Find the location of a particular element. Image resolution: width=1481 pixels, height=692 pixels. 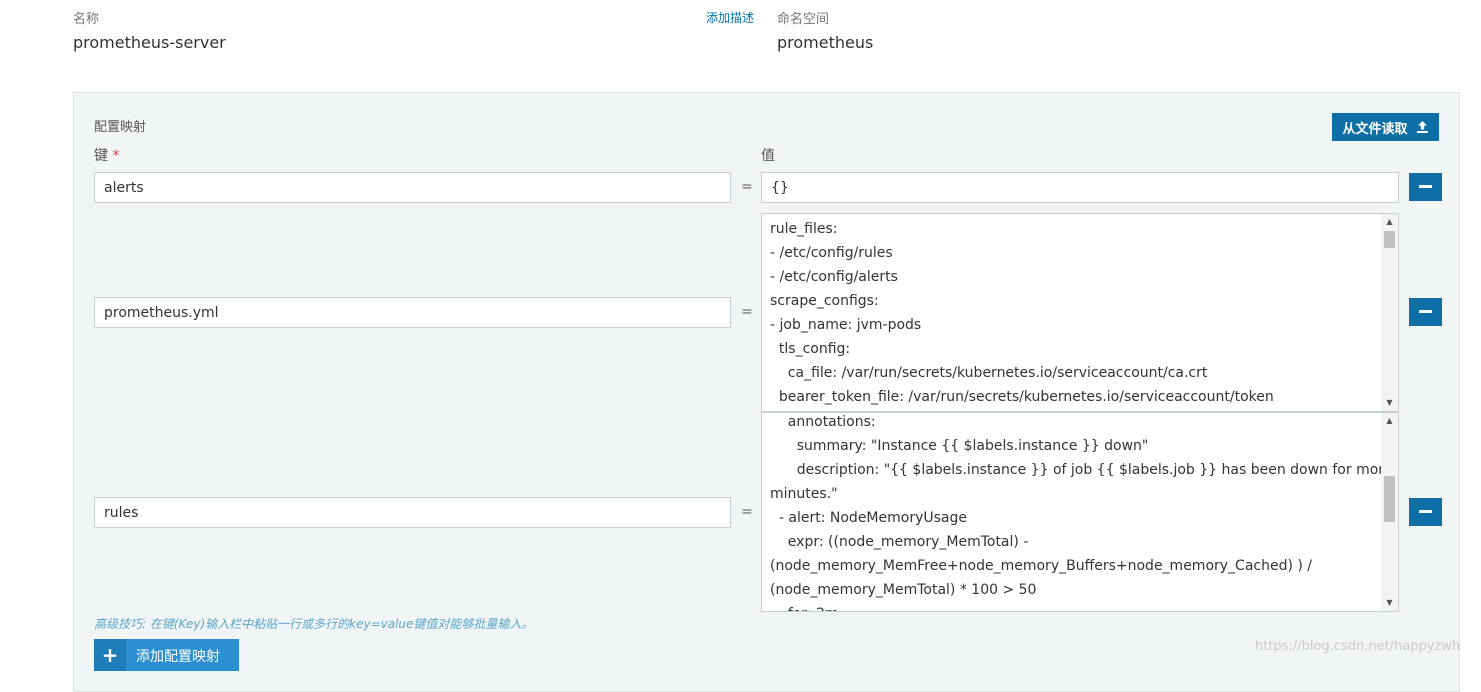

add-config-map-button: + 添加配置映射 is located at coordinates (166, 655).